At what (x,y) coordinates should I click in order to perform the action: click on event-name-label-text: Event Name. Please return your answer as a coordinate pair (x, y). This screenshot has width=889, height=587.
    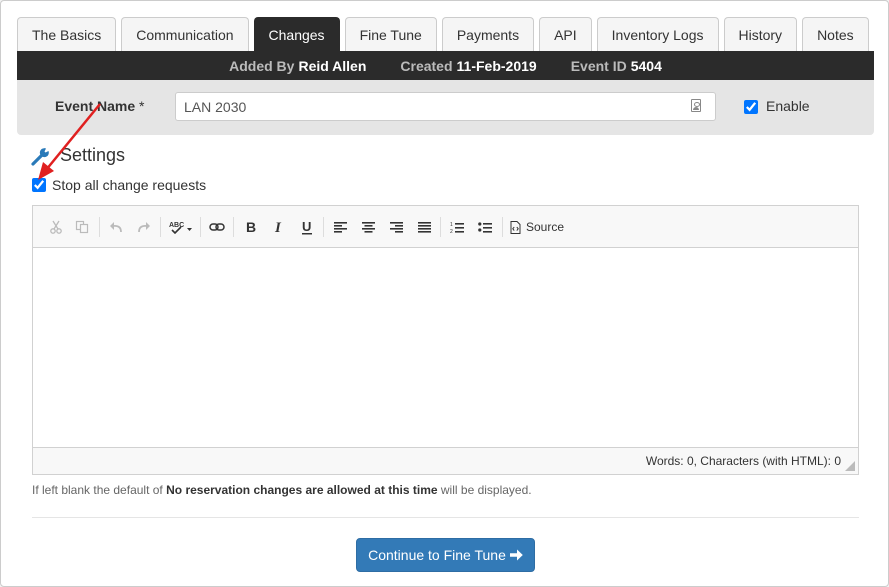
    Looking at the image, I should click on (95, 106).